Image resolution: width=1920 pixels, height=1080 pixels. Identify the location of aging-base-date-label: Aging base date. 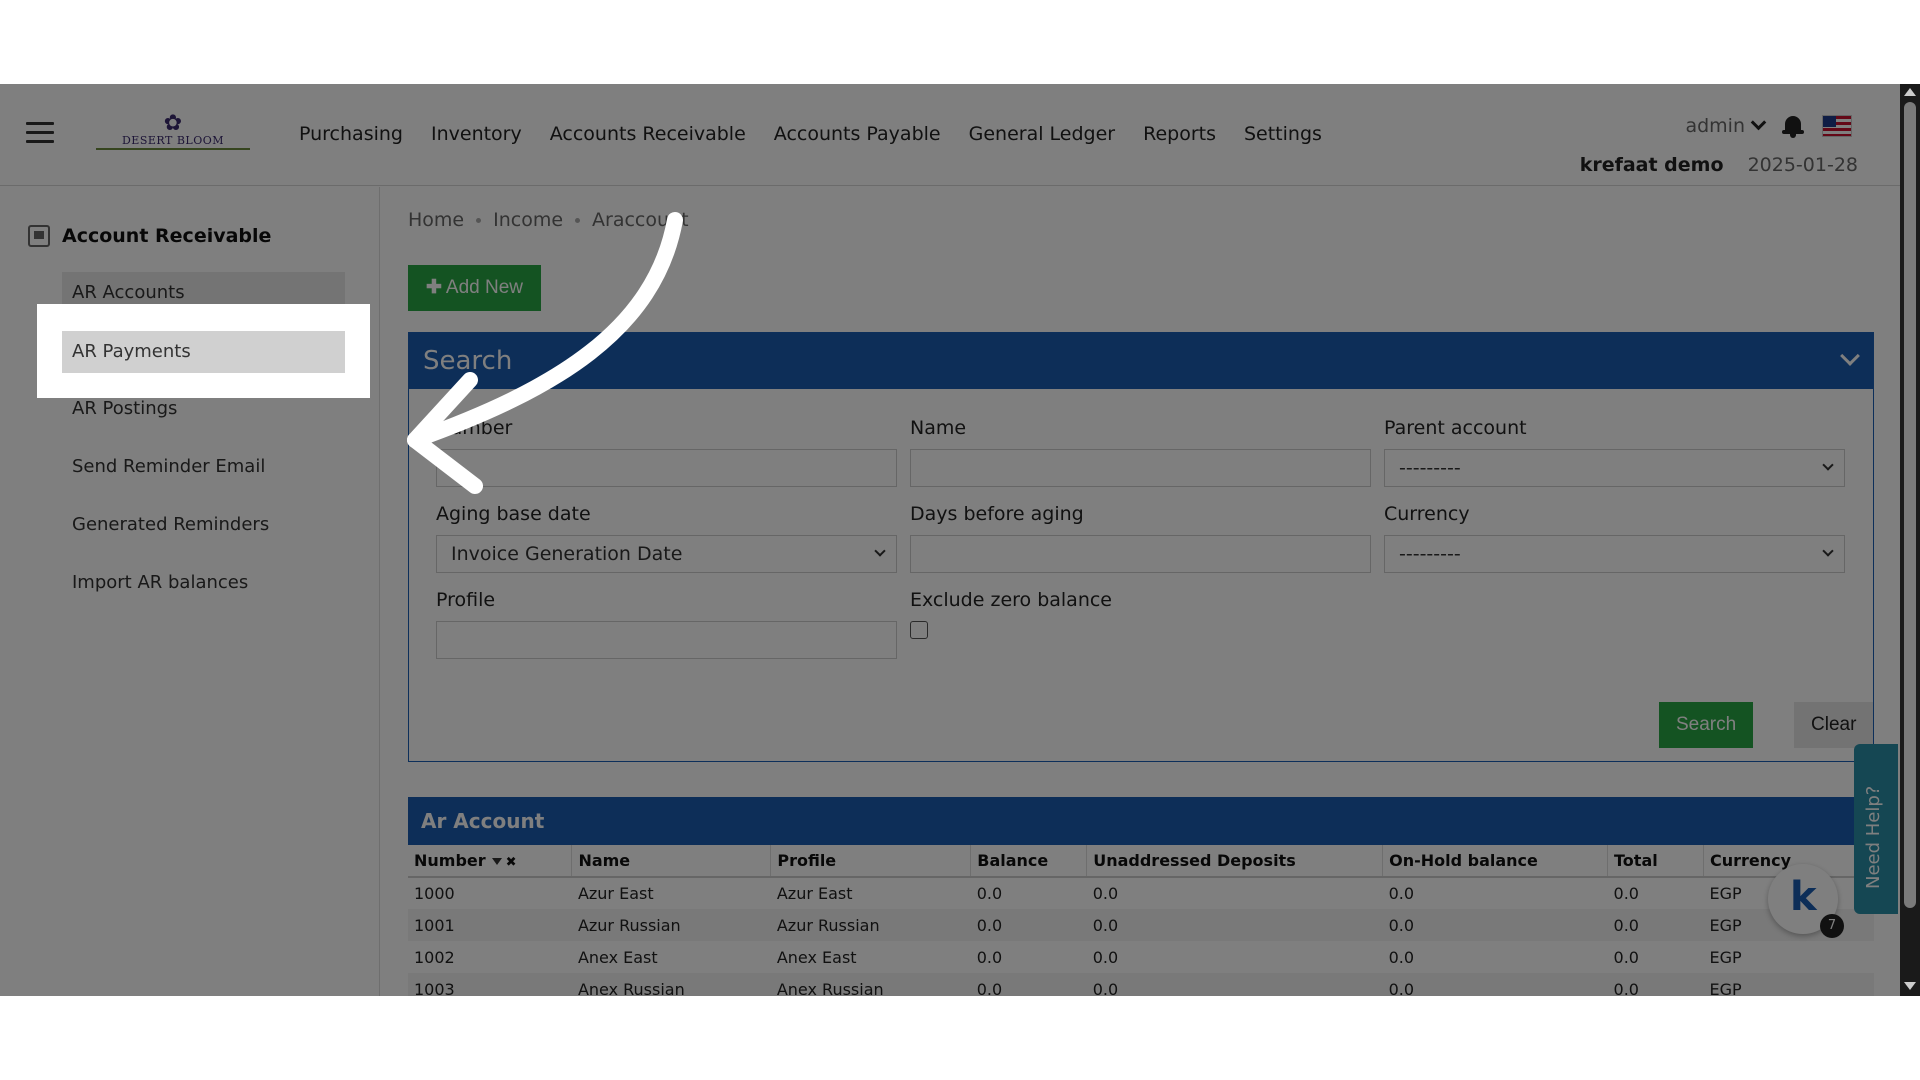
(513, 514).